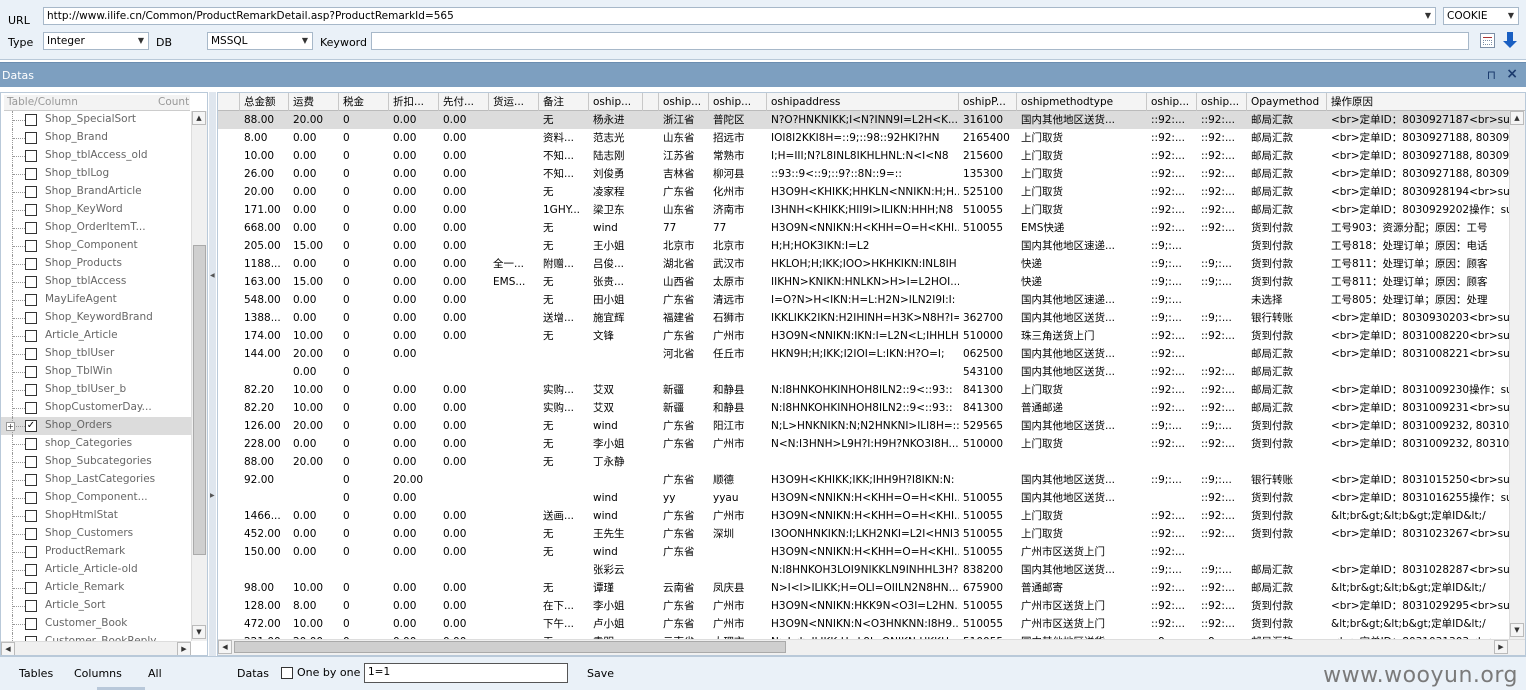 The width and height of the screenshot is (1526, 690). Describe the element at coordinates (260, 41) in the screenshot. I see `db-select: MSSQL ▼` at that location.